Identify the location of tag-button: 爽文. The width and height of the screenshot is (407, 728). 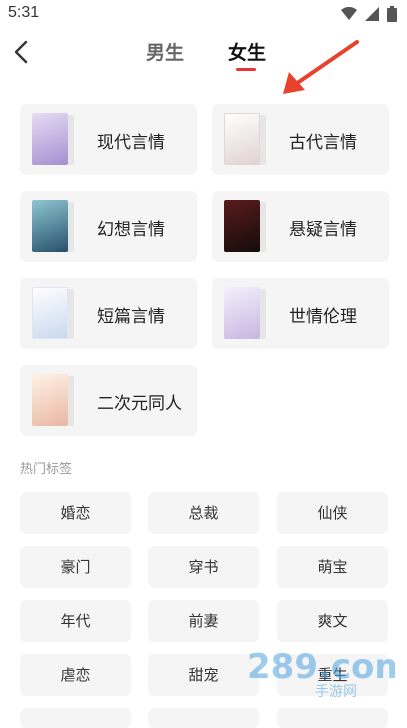
(332, 621).